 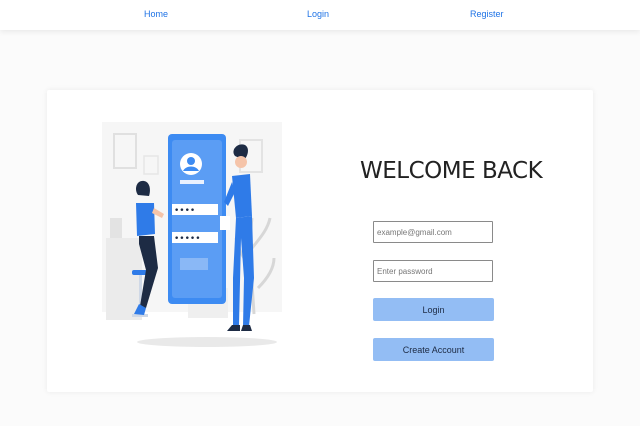 I want to click on password-input, so click(x=433, y=271).